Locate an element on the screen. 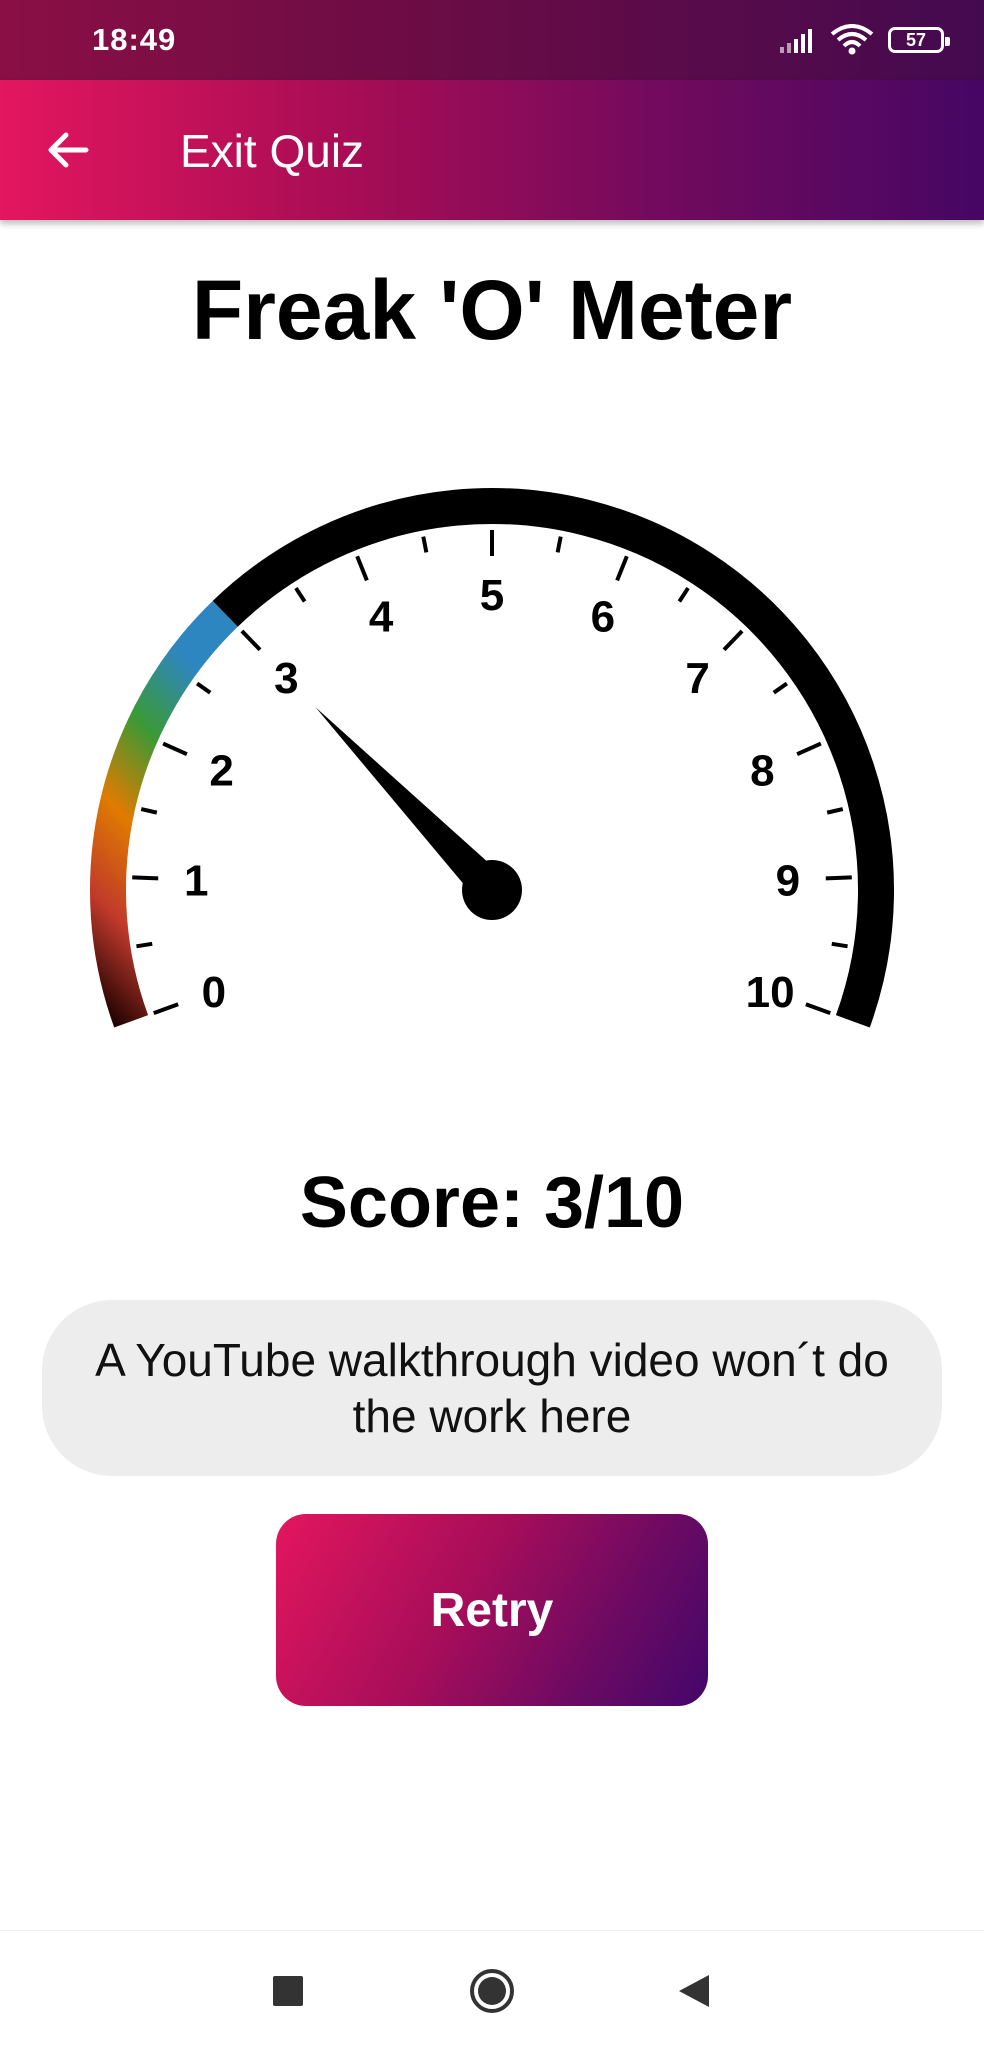  recent-apps-button is located at coordinates (288, 1991).